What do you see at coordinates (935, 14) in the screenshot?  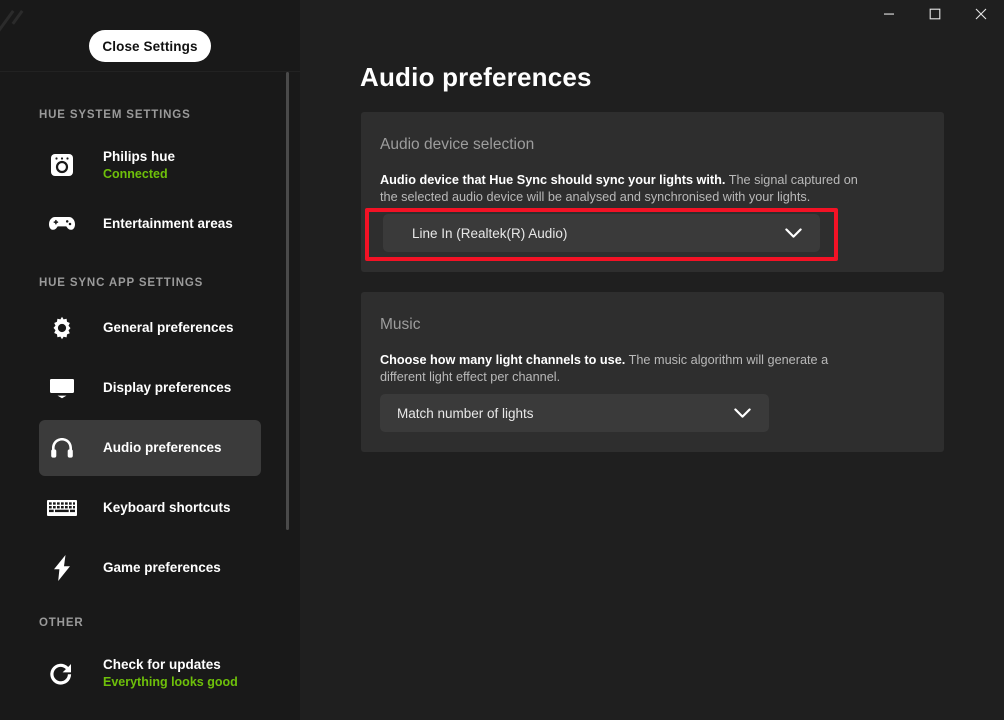 I see `maximize-button` at bounding box center [935, 14].